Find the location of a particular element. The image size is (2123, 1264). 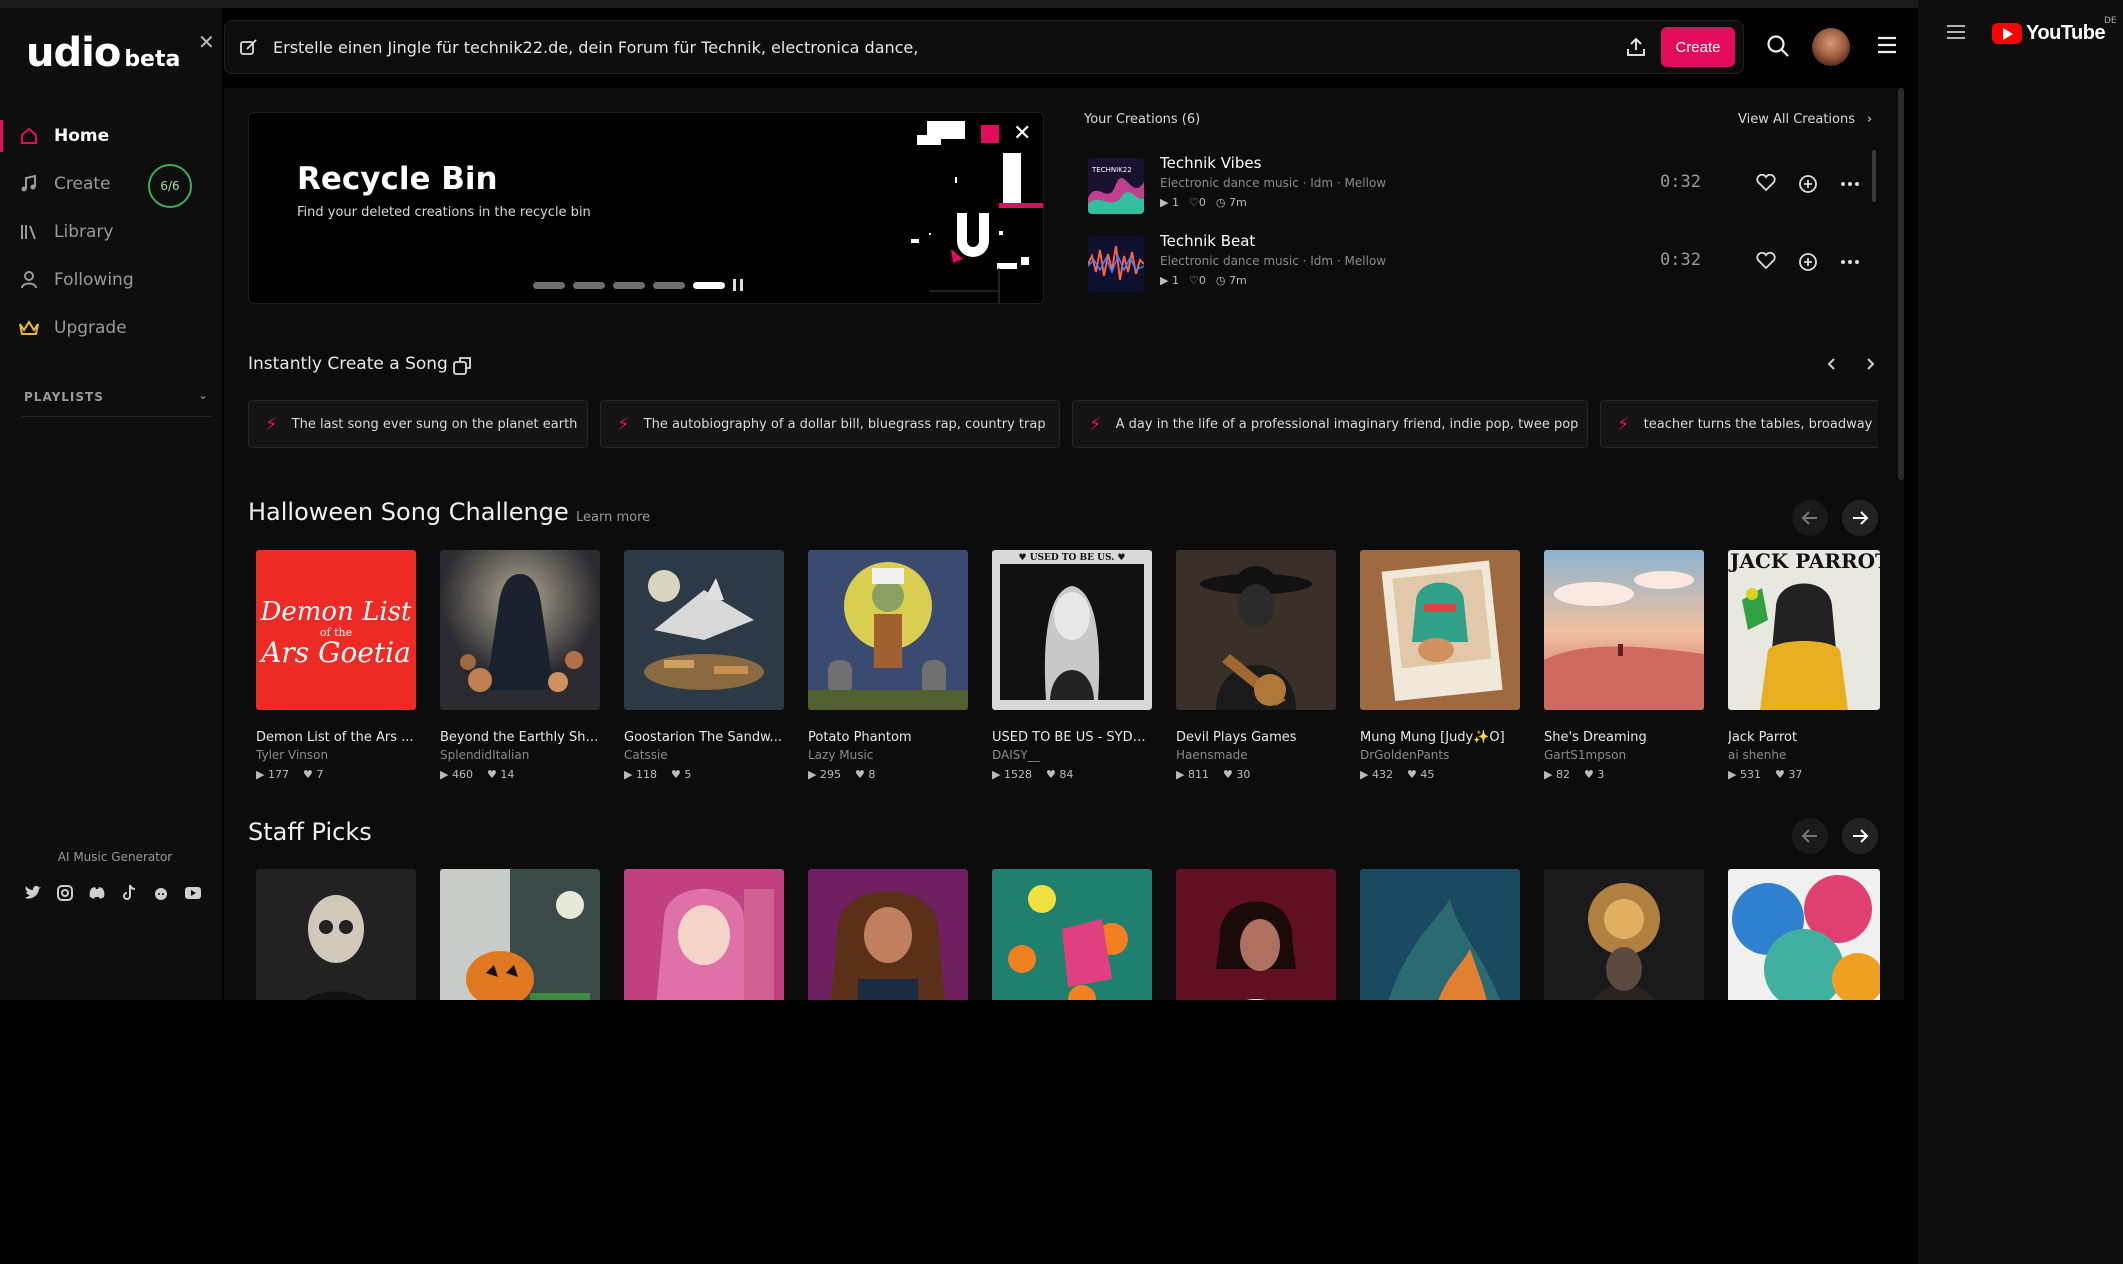

chevron-right-icon is located at coordinates (1871, 365).